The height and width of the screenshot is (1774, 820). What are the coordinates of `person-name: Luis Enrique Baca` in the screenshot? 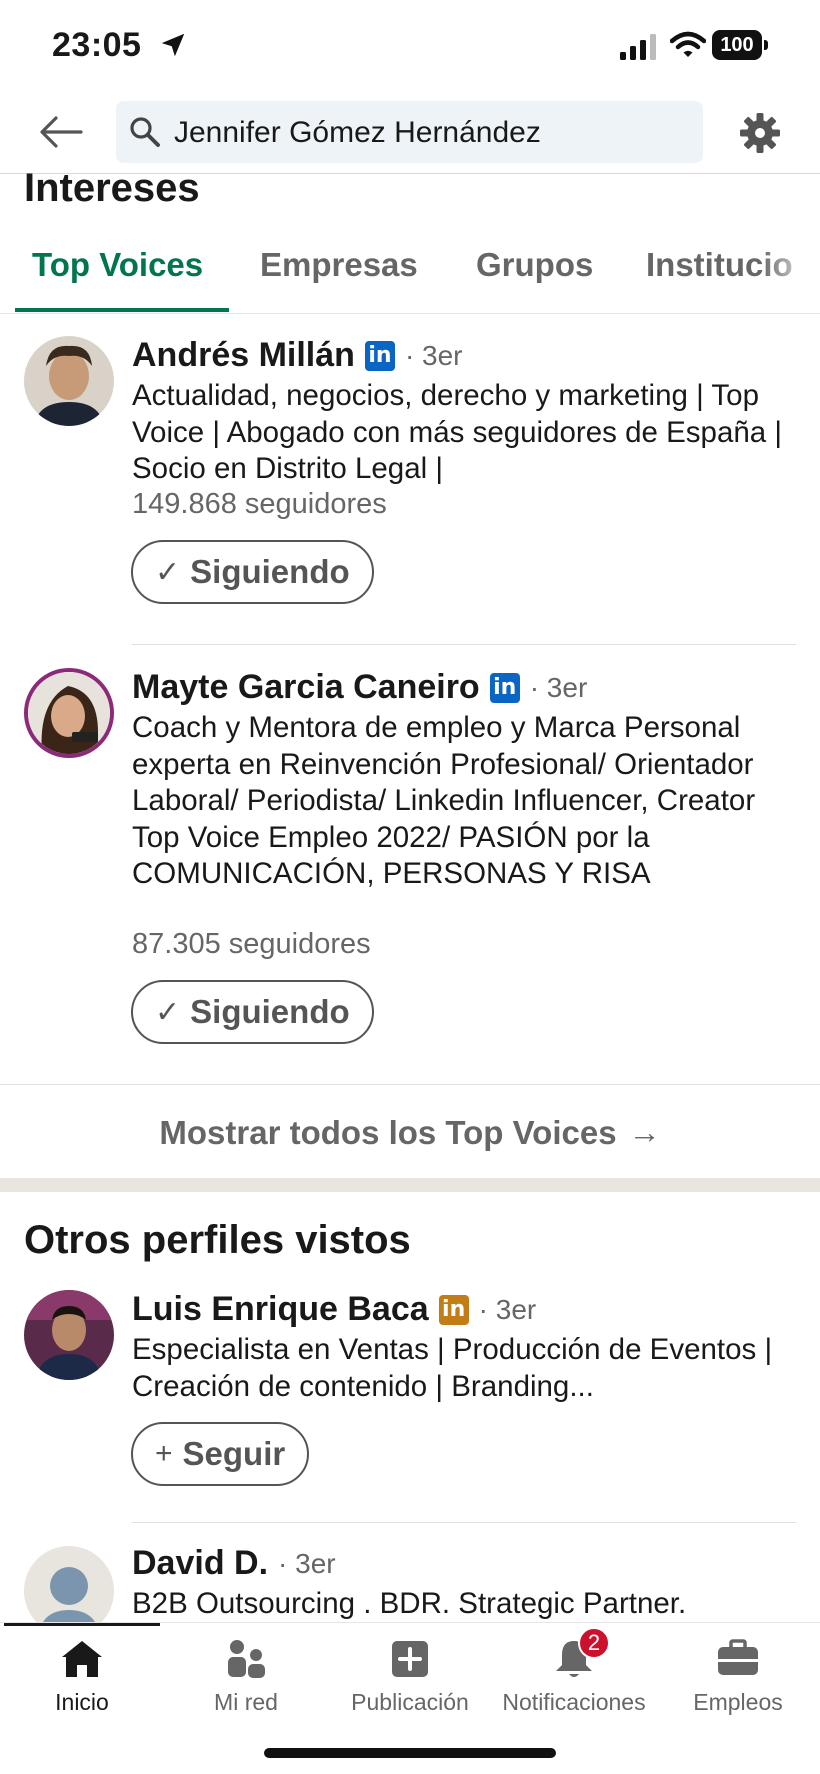 It's located at (280, 1309).